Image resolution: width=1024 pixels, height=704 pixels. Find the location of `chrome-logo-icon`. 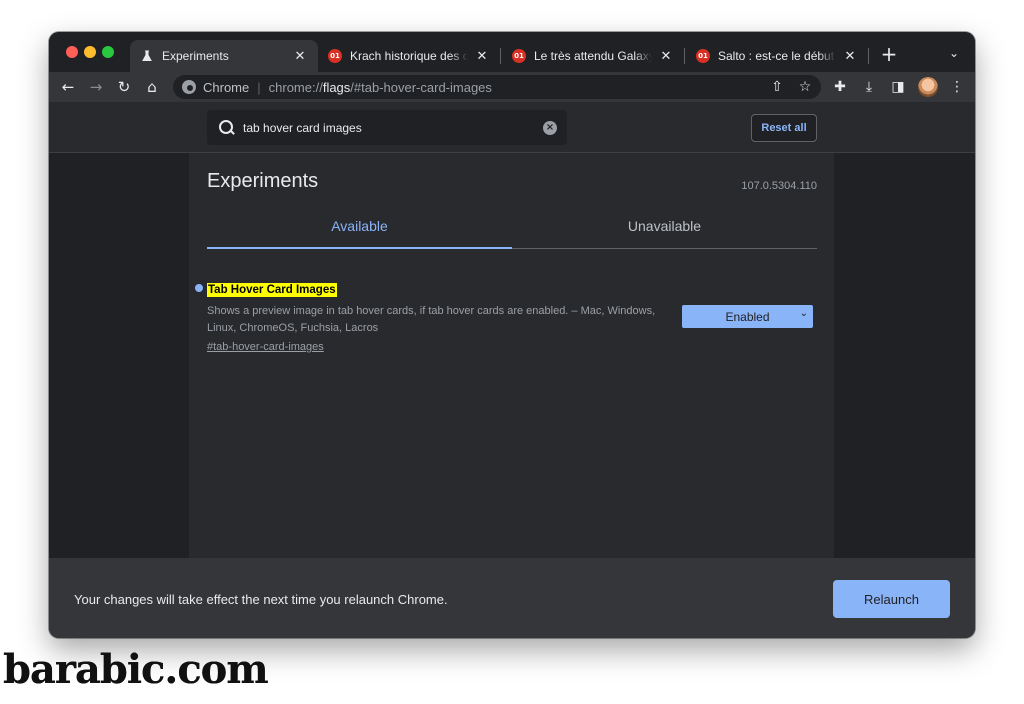

chrome-logo-icon is located at coordinates (189, 87).